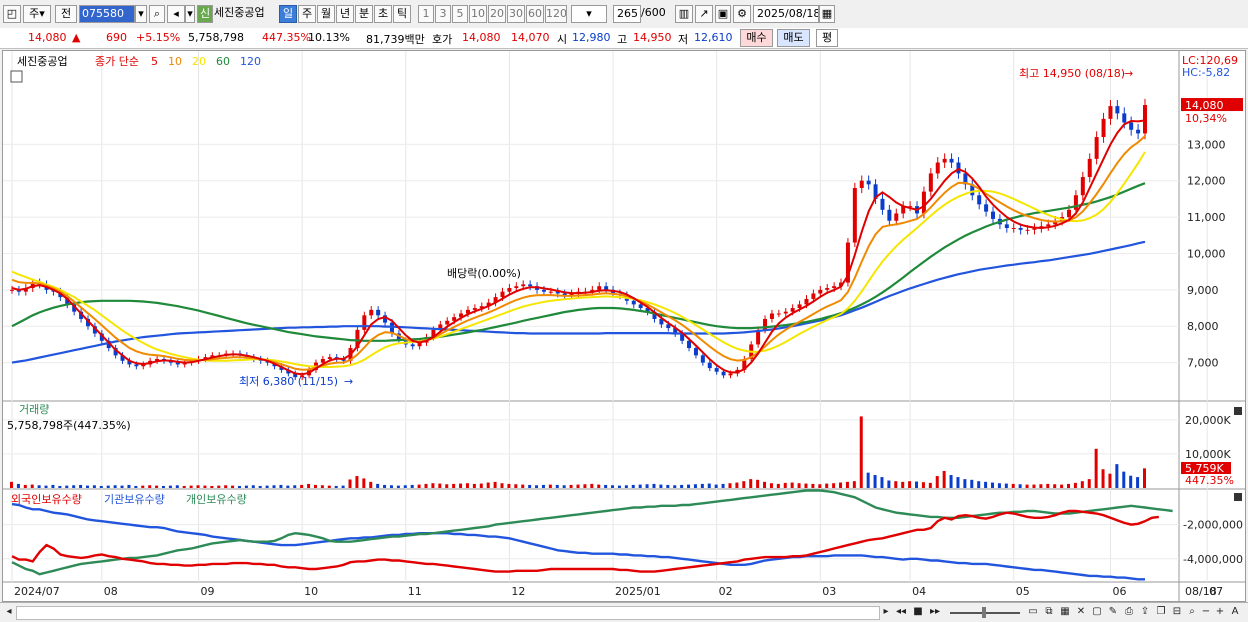  I want to click on calendar-icon: ▦, so click(827, 14).